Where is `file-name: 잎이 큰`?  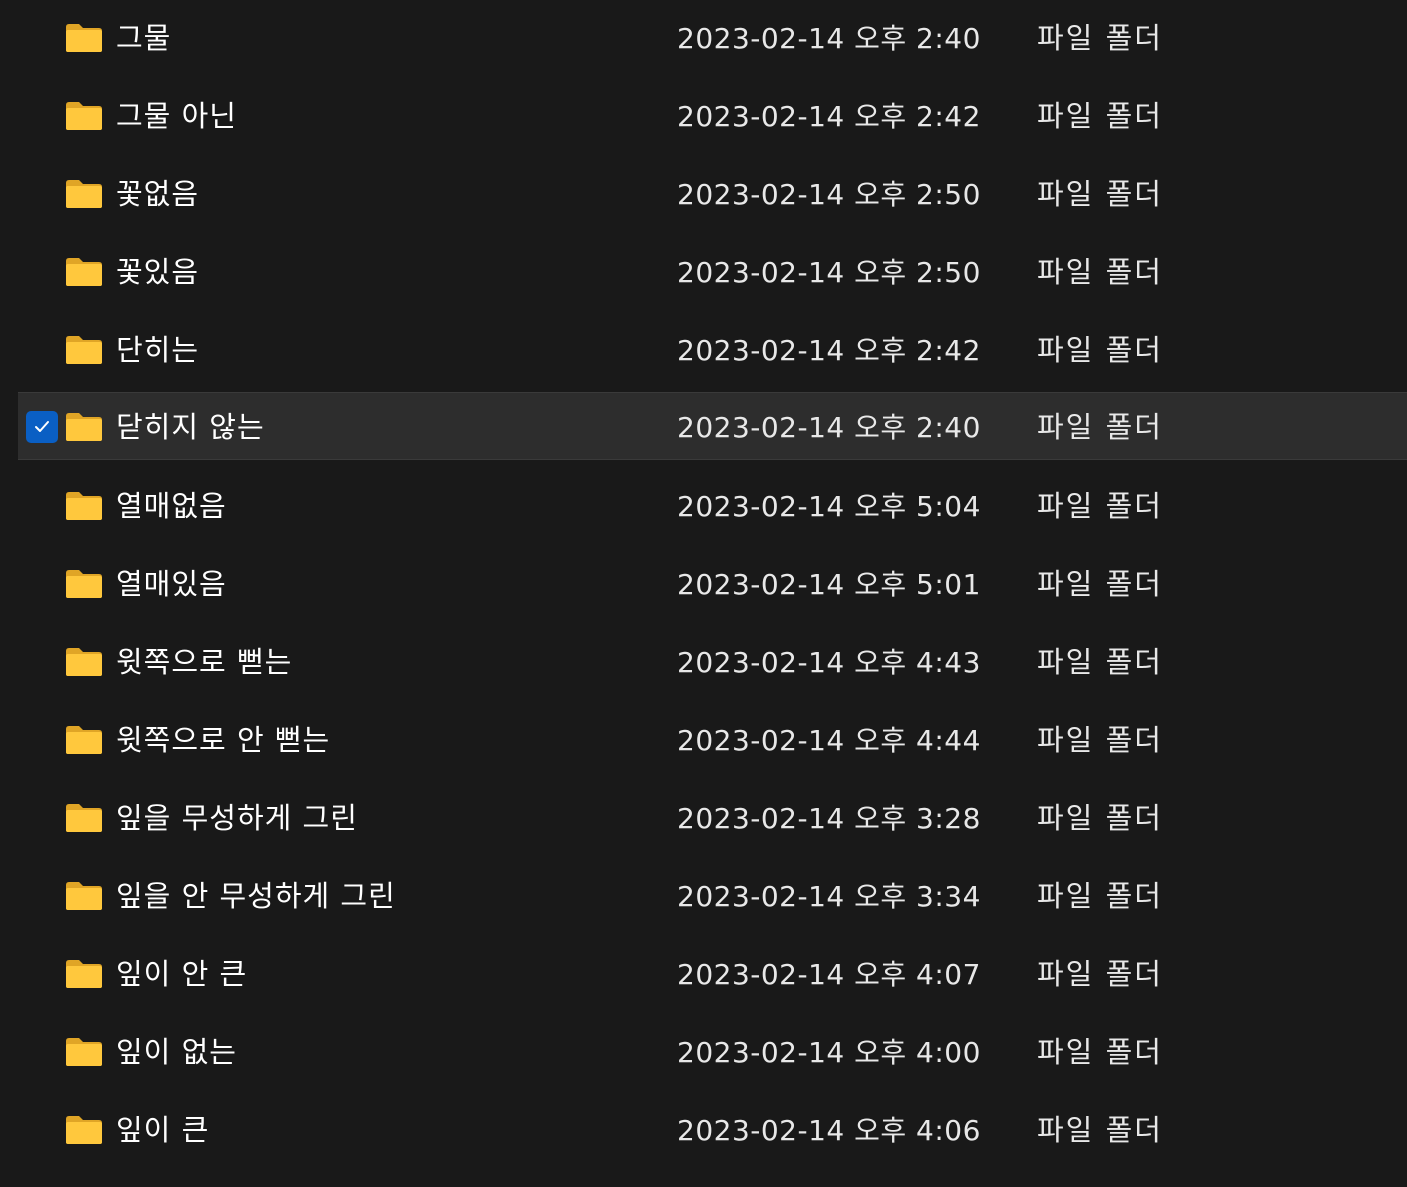
file-name: 잎이 큰 is located at coordinates (163, 1130).